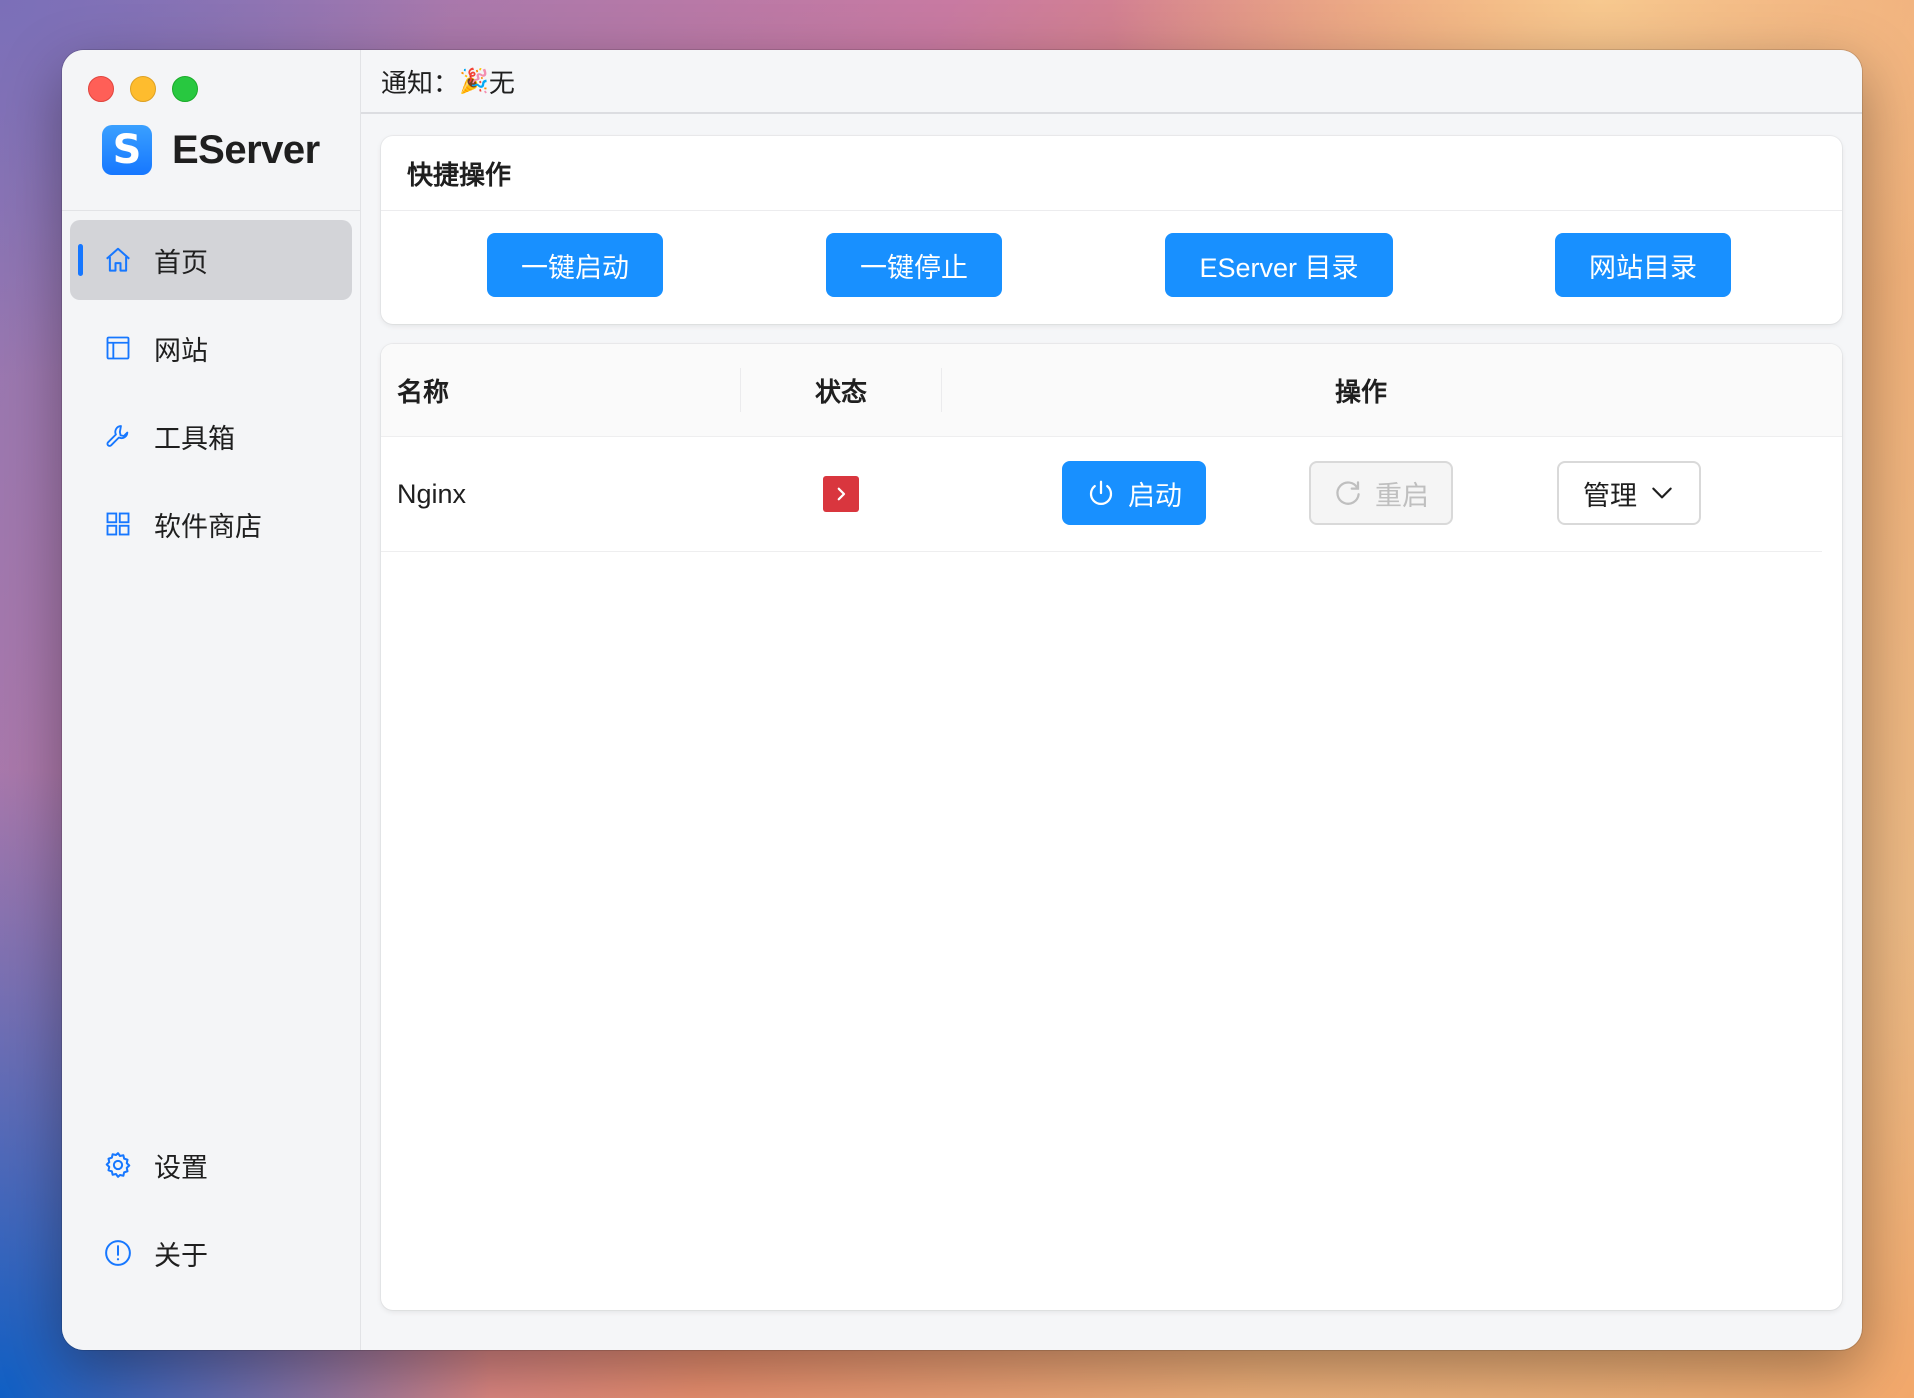 The width and height of the screenshot is (1914, 1398). What do you see at coordinates (118, 524) in the screenshot?
I see `grid-icon` at bounding box center [118, 524].